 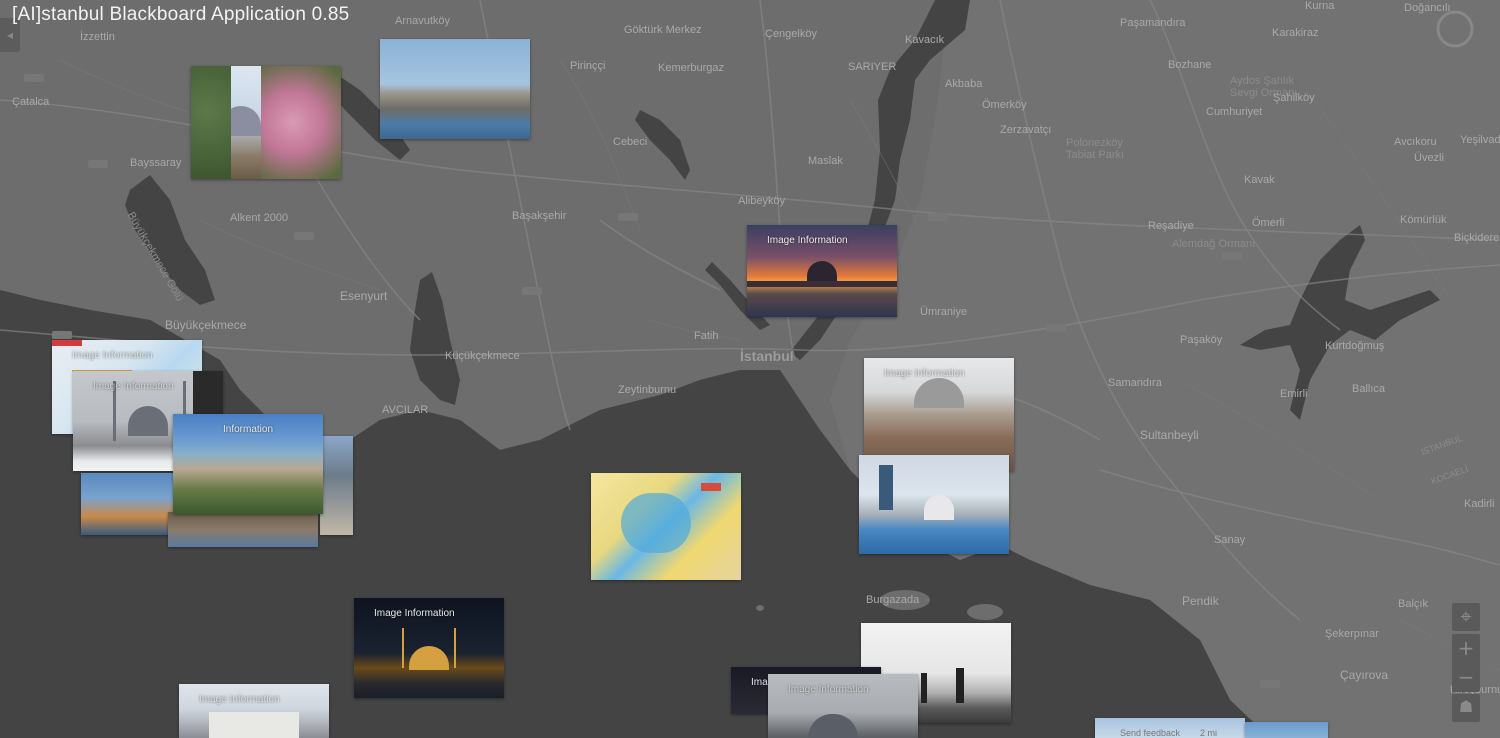 What do you see at coordinates (1294, 394) in the screenshot?
I see `map-label: Emirli` at bounding box center [1294, 394].